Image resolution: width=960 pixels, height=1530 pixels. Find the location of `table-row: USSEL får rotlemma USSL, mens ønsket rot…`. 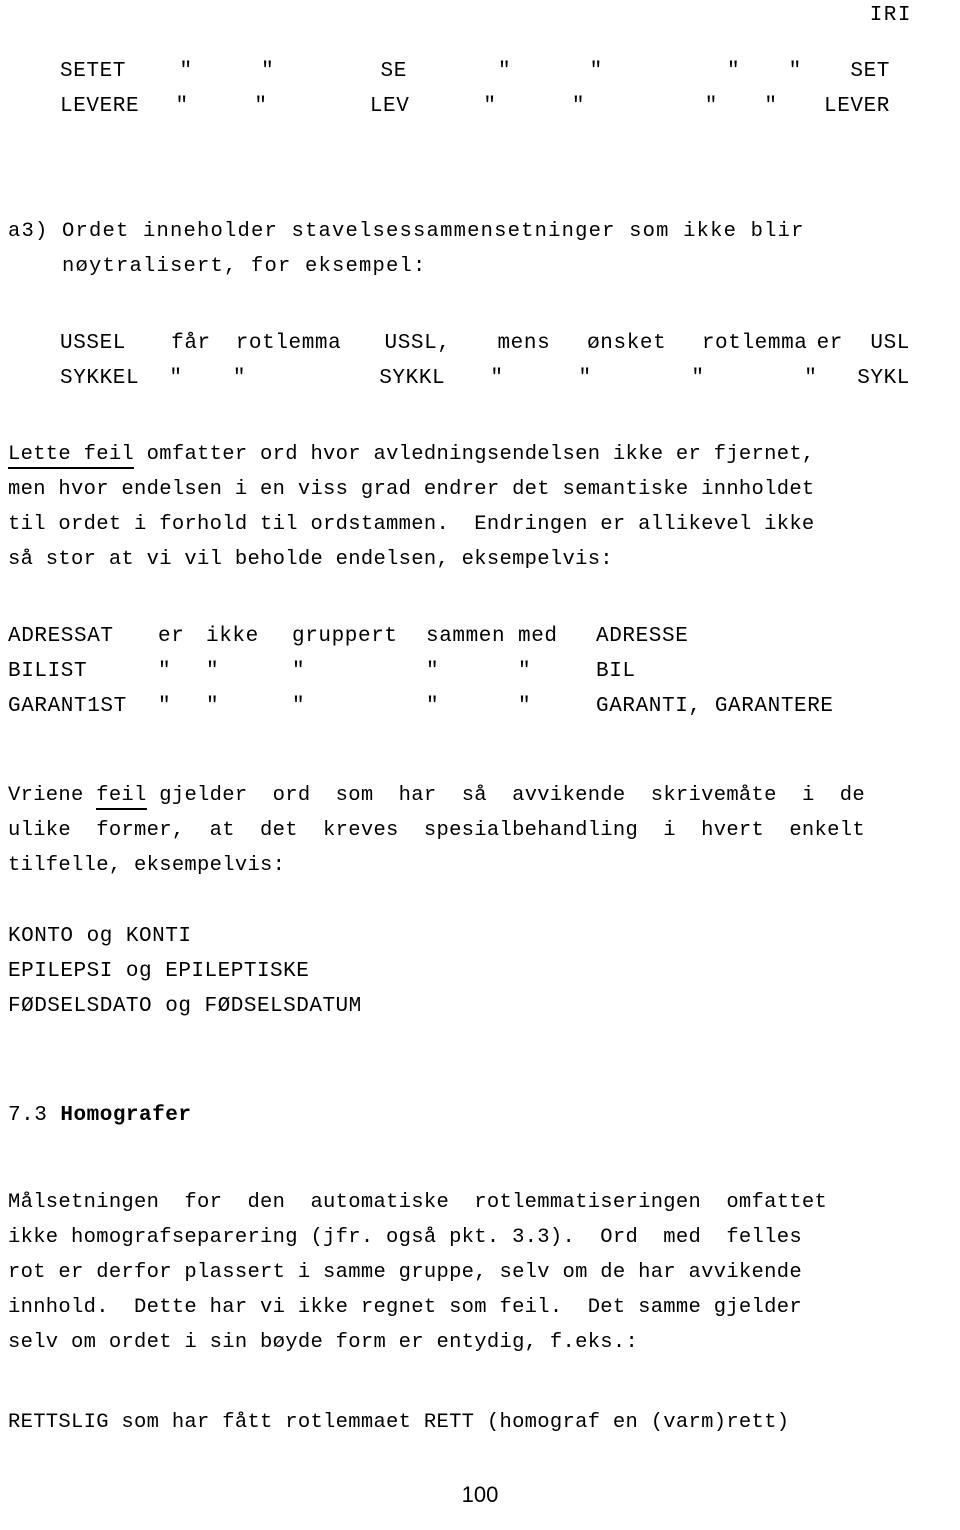

table-row: USSEL får rotlemma USSL, mens ønsket rot… is located at coordinates (485, 349).